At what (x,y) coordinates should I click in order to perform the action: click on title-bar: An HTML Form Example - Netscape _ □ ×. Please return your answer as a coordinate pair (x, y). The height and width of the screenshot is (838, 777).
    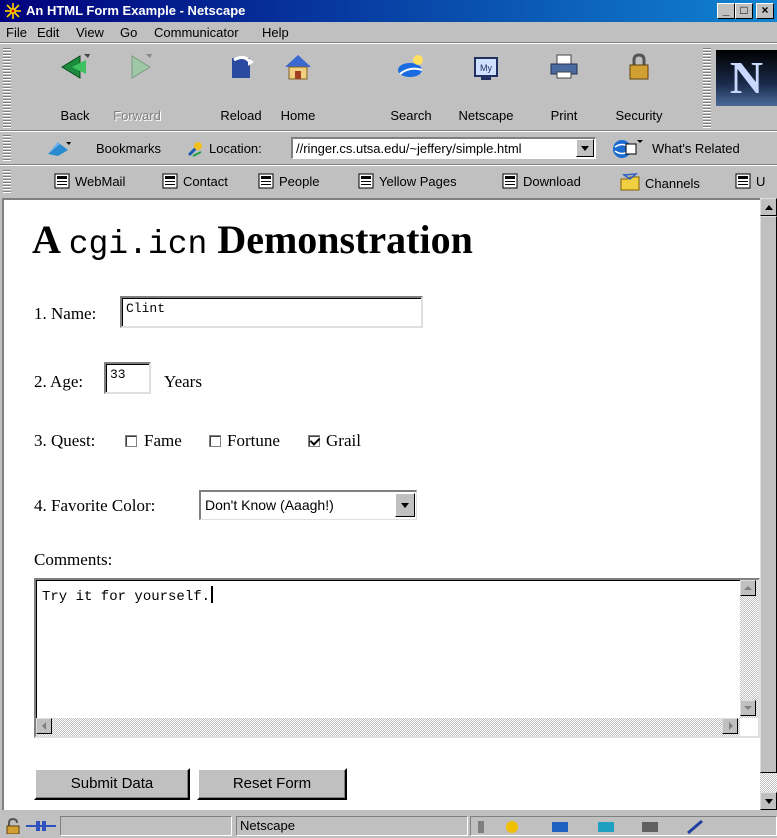
    Looking at the image, I should click on (388, 11).